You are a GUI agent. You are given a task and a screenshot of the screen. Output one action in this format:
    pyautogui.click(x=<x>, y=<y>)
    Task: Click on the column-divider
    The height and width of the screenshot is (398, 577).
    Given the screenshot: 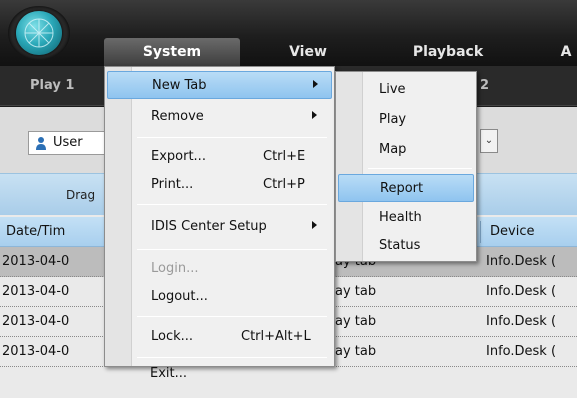 What is the action you would take?
    pyautogui.click(x=480, y=232)
    